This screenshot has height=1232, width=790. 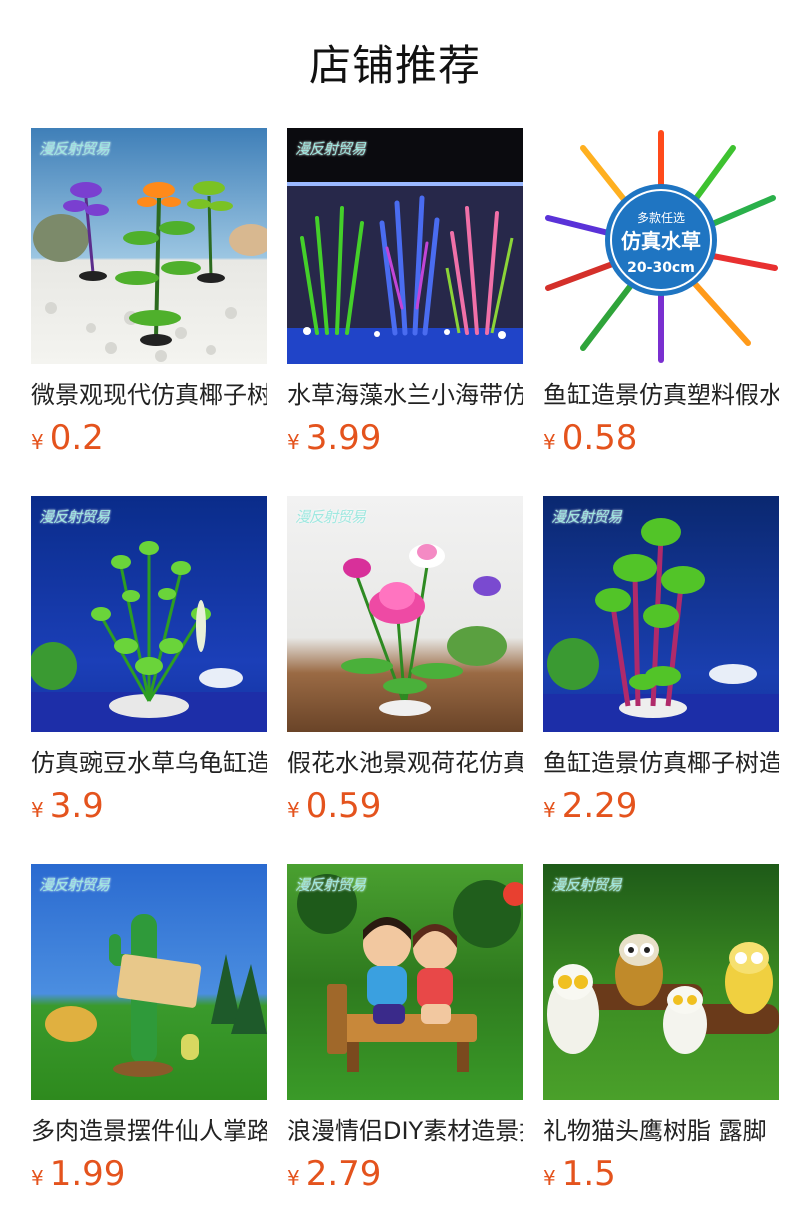 What do you see at coordinates (405, 1131) in the screenshot?
I see `product-name: 浪漫情侣DIY素材造景摆件` at bounding box center [405, 1131].